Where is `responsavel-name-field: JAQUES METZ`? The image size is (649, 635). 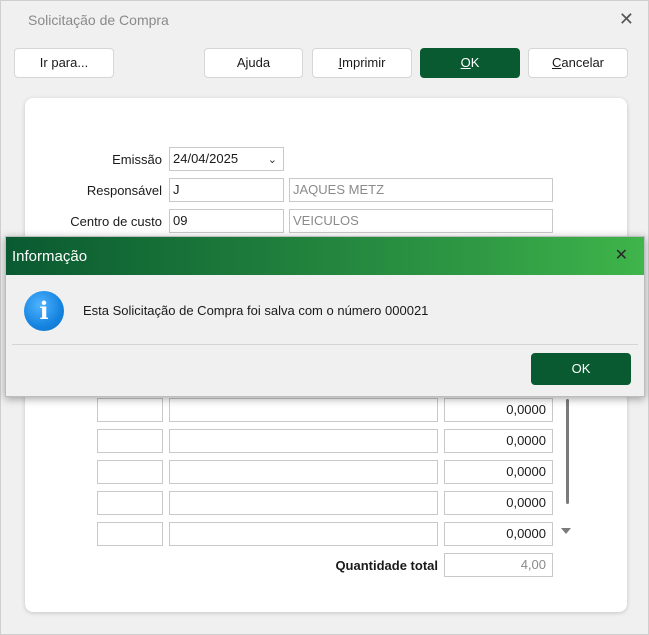
responsavel-name-field: JAQUES METZ is located at coordinates (421, 190).